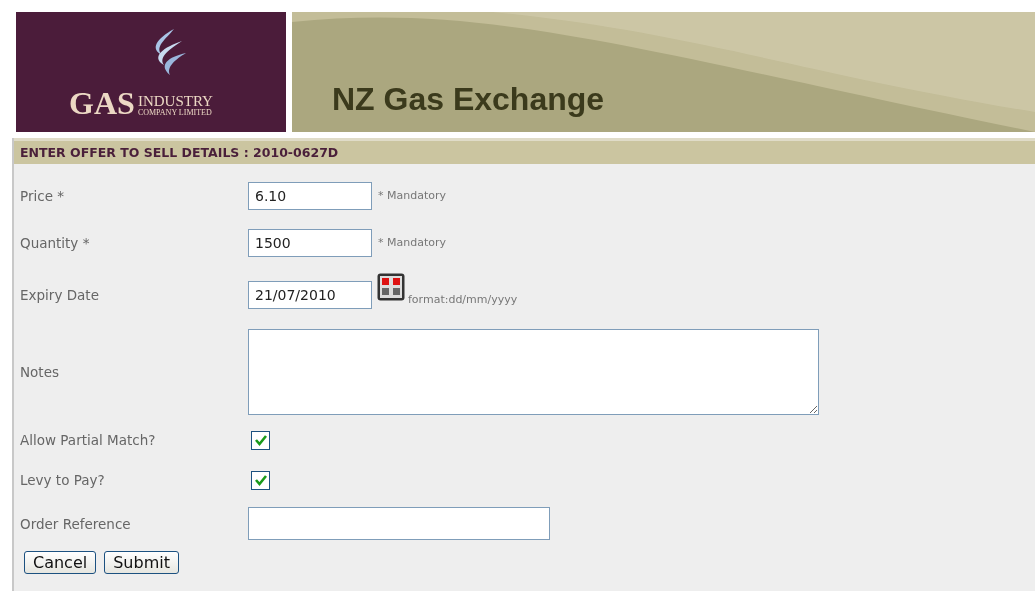 The height and width of the screenshot is (591, 1035). What do you see at coordinates (399, 523) in the screenshot?
I see `input-field` at bounding box center [399, 523].